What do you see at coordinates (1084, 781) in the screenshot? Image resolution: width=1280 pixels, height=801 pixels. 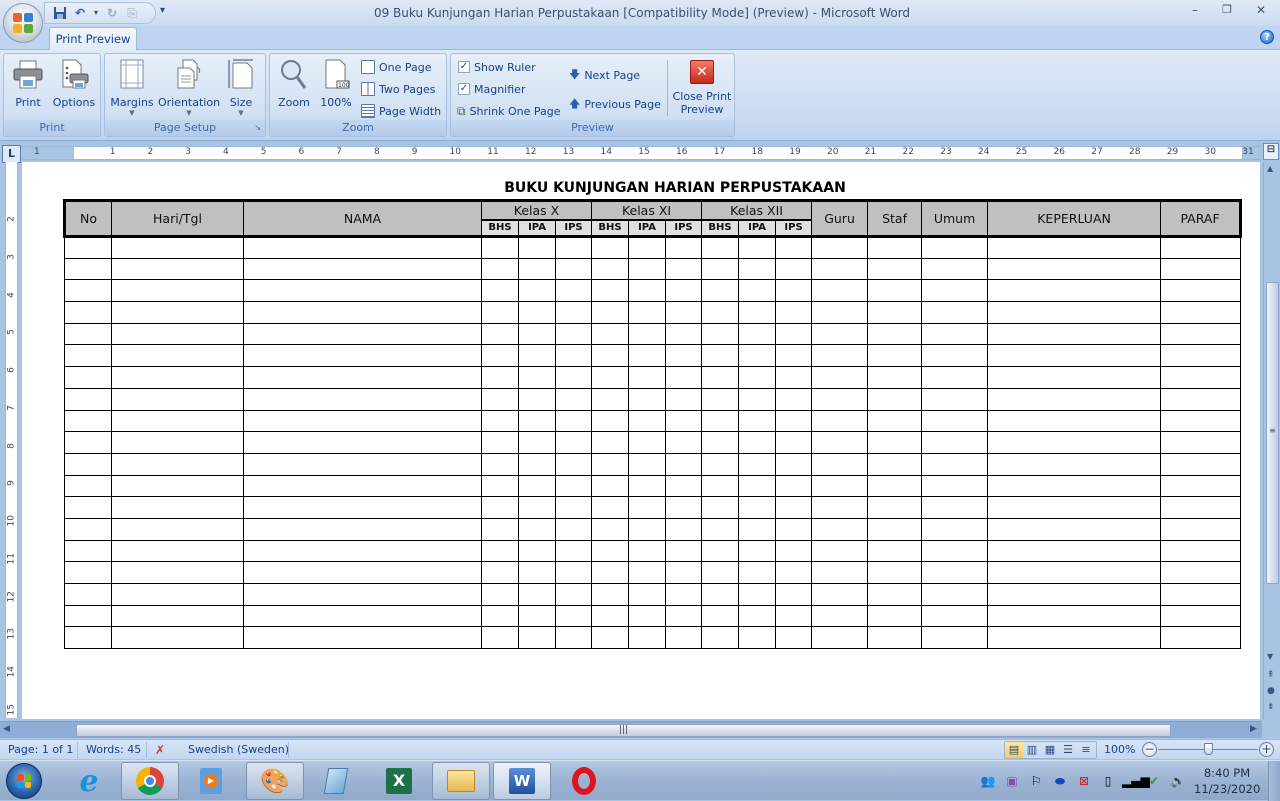 I see `network-disconnected-icon: ⊠` at bounding box center [1084, 781].